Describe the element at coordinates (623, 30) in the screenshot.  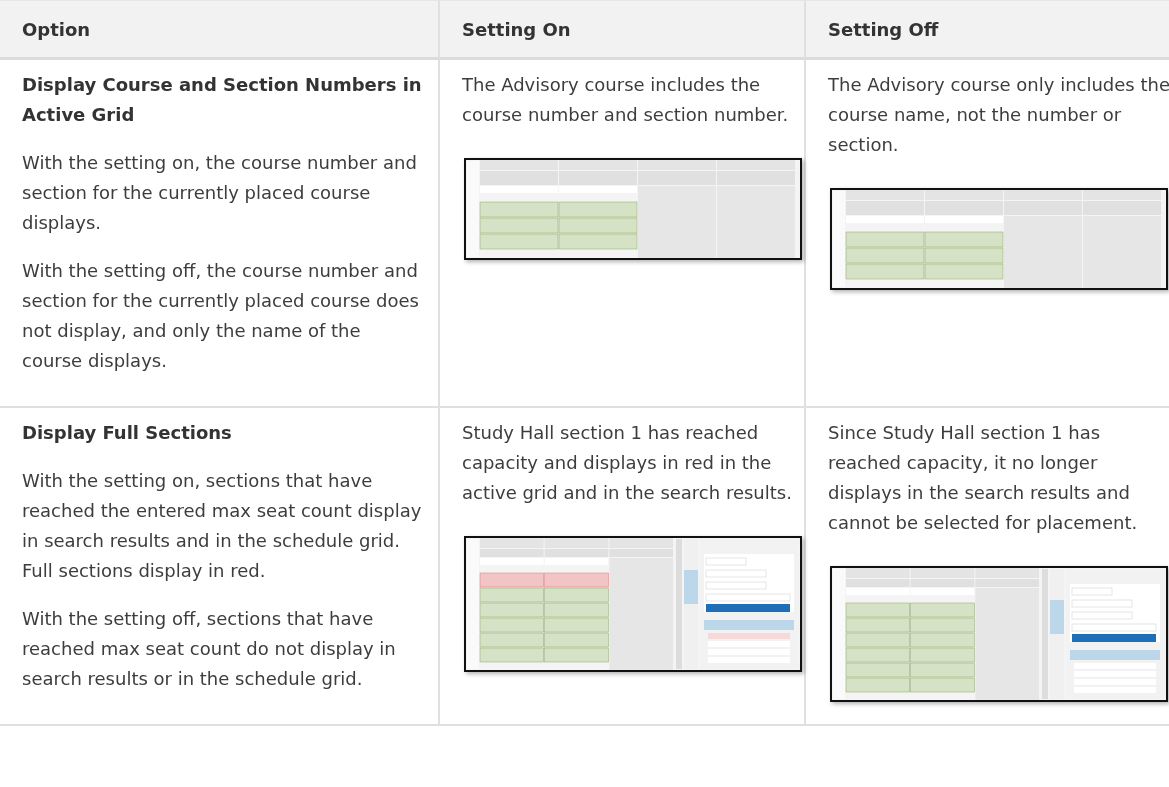
I see `column-header: Setting On` at that location.